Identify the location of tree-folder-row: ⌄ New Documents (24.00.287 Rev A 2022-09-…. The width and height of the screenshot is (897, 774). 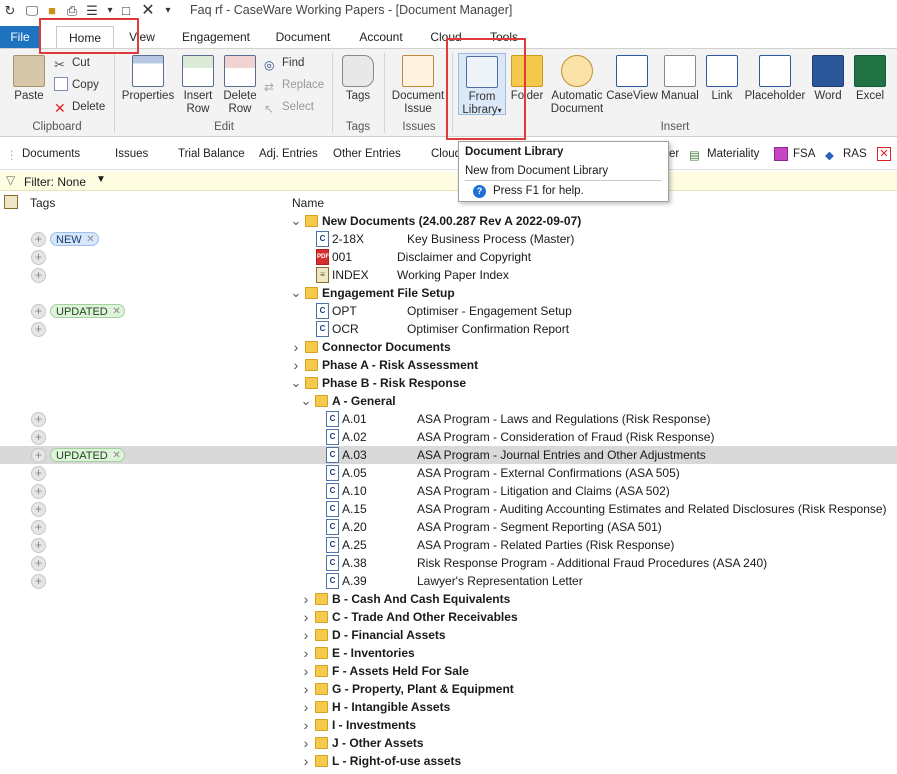
(448, 221).